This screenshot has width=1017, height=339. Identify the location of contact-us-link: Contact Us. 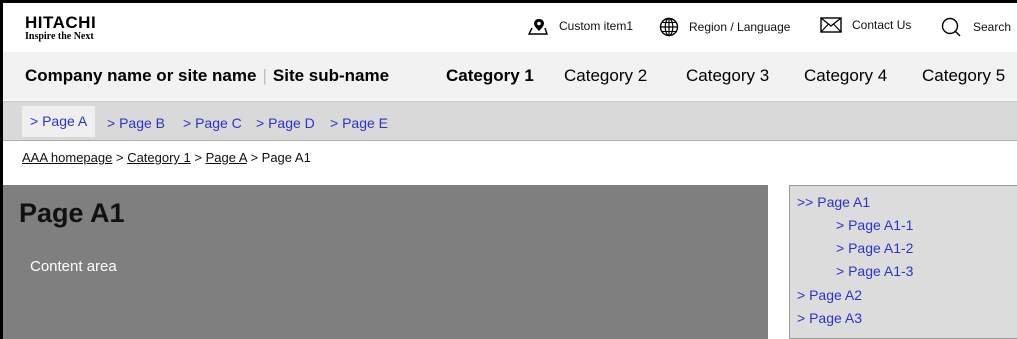
(865, 25).